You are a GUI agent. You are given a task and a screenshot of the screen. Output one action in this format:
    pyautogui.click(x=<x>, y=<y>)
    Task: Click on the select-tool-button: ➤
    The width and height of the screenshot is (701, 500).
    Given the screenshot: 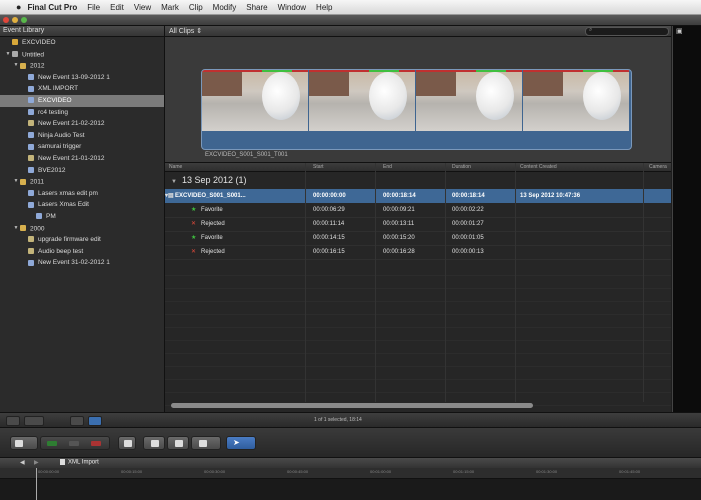 What is the action you would take?
    pyautogui.click(x=241, y=443)
    